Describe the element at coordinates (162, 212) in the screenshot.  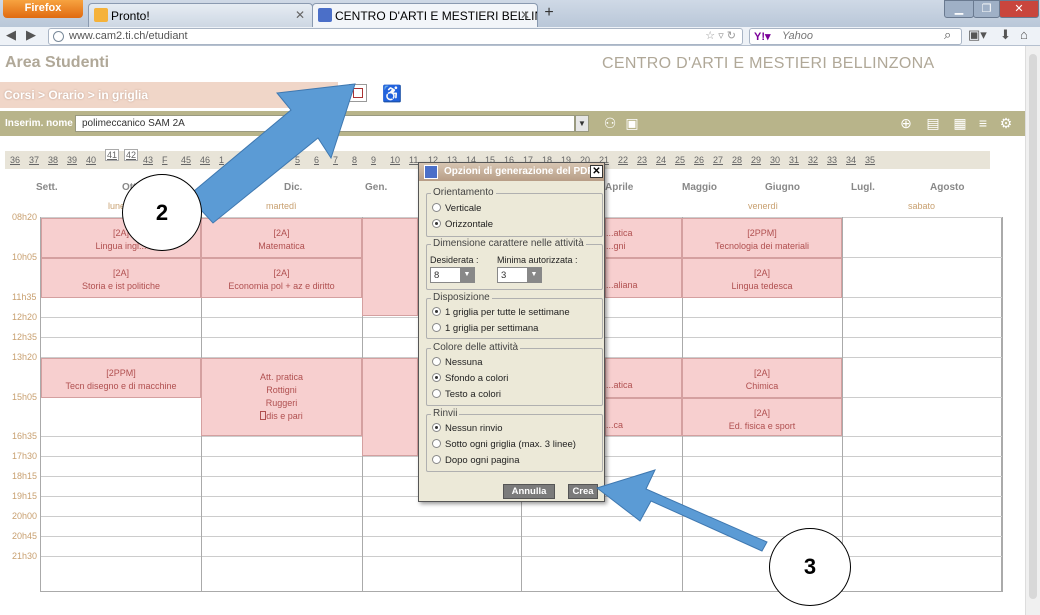
I see `annotation-step-2: 2` at that location.